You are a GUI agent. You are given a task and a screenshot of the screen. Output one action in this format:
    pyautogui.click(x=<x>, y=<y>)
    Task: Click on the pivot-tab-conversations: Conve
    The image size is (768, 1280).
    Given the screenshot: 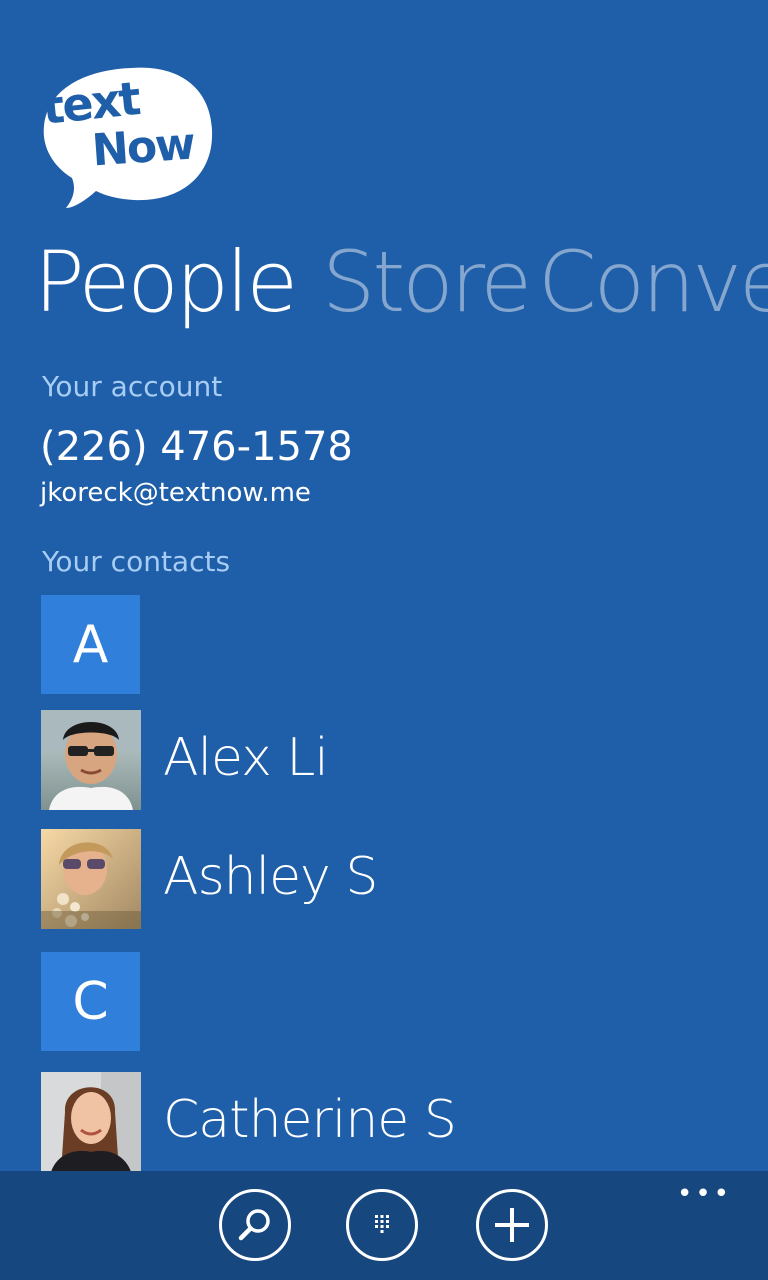 What is the action you would take?
    pyautogui.click(x=653, y=282)
    